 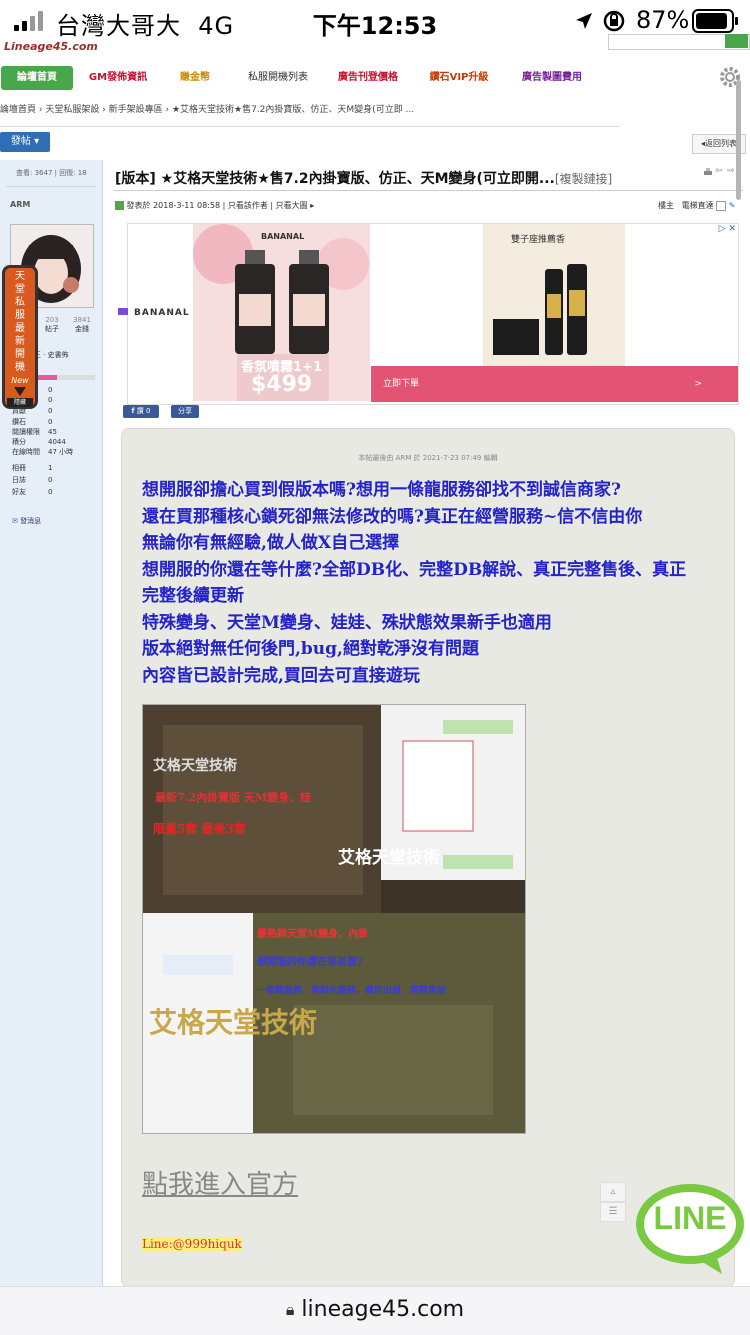 What do you see at coordinates (310, 649) in the screenshot?
I see `post-line: 版本絕對無任何後門,bug,絕對乾淨沒有問題` at bounding box center [310, 649].